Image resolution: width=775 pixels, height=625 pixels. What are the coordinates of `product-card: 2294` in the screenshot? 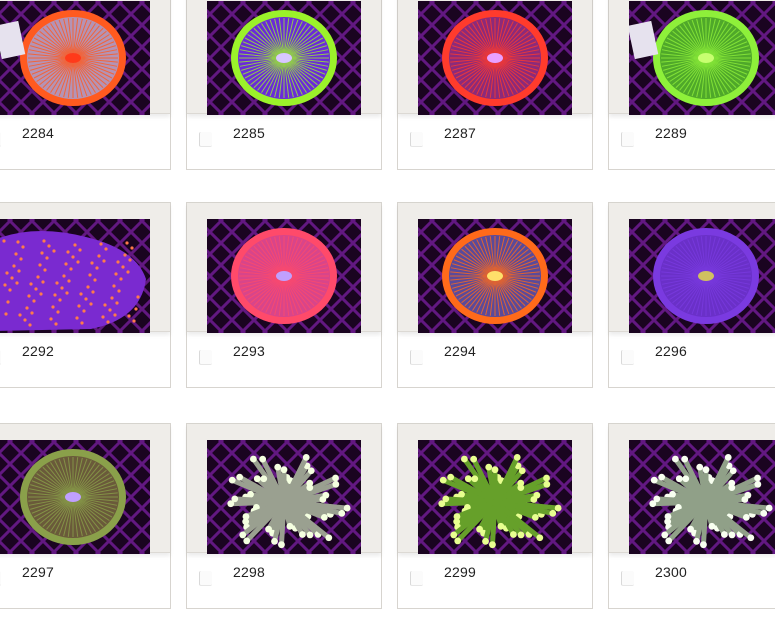 It's located at (495, 295).